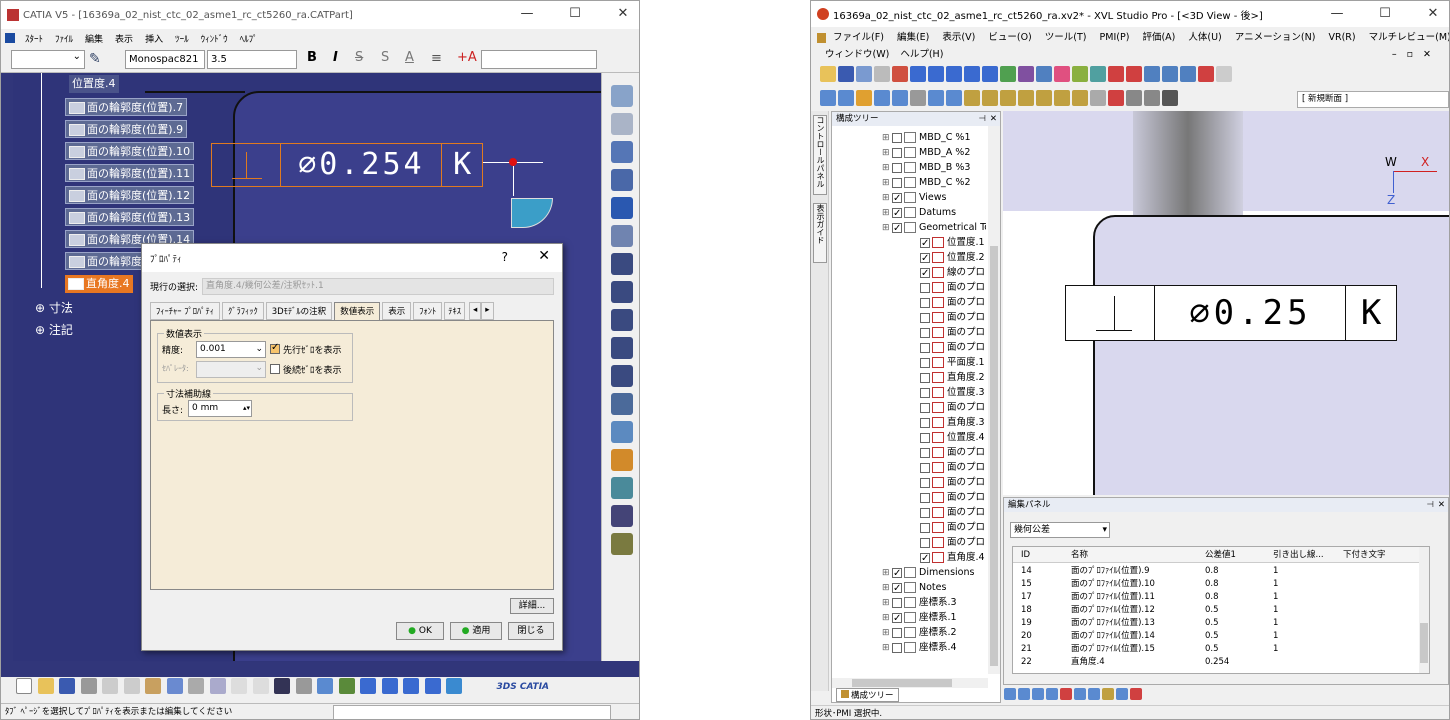 The width and height of the screenshot is (1450, 720). Describe the element at coordinates (1337, 15) in the screenshot. I see `xvl-minimize-button: —` at that location.